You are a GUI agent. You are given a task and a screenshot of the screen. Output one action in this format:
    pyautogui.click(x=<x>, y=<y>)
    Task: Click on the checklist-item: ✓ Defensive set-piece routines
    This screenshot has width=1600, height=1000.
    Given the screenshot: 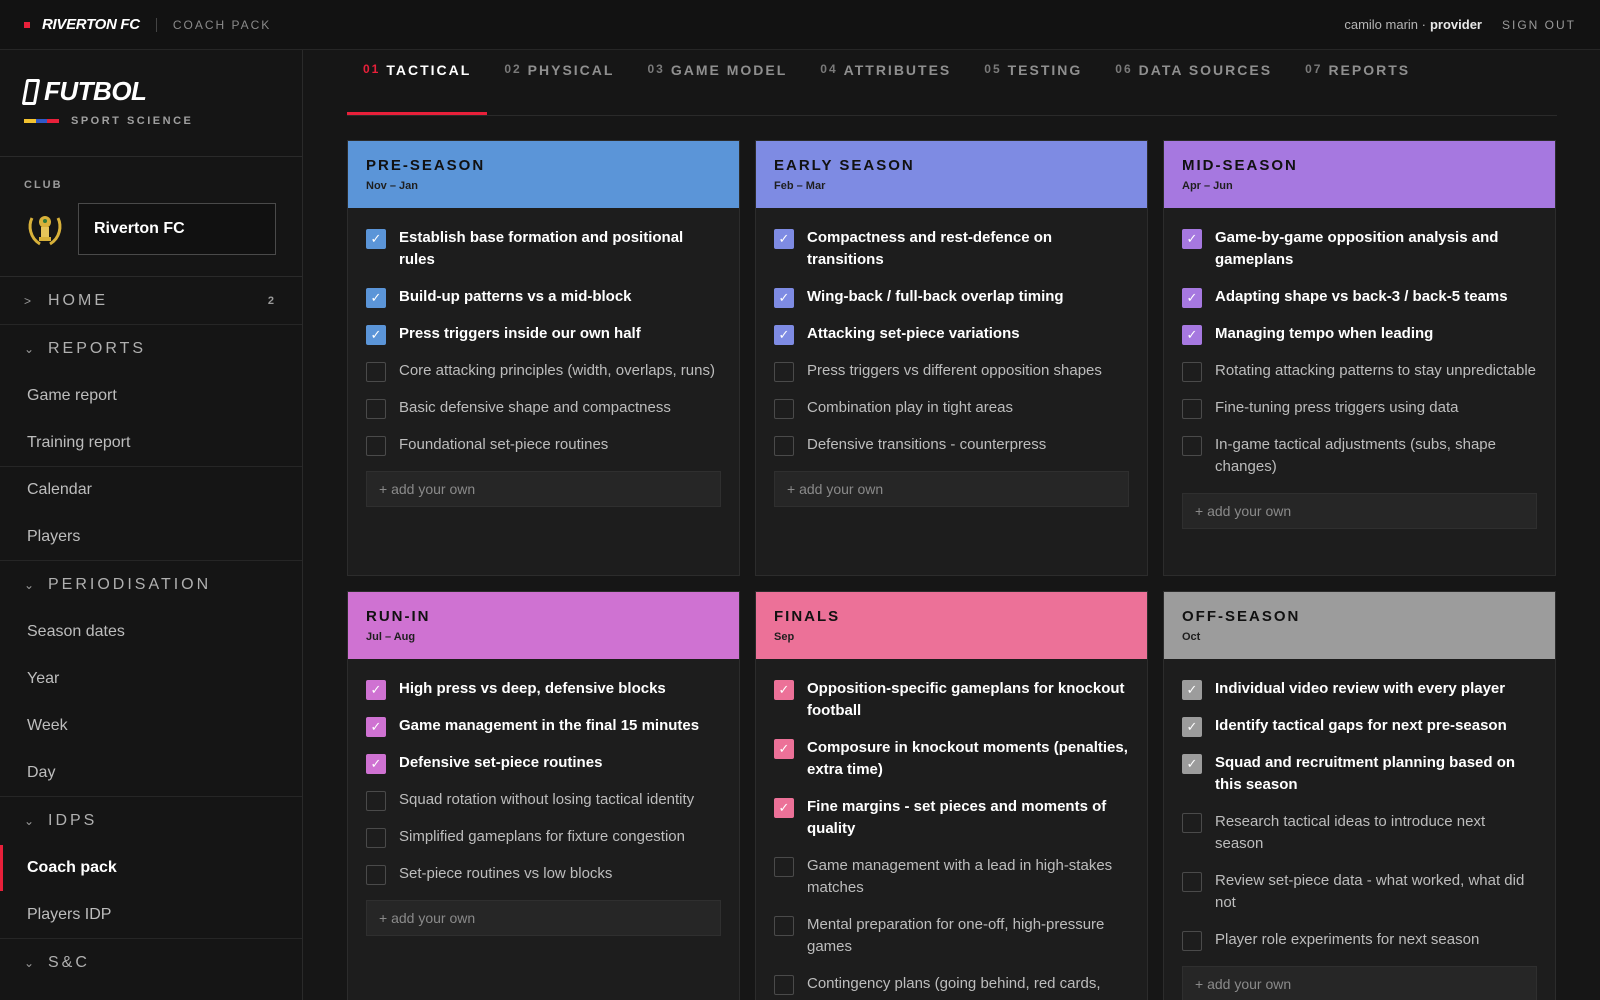 What is the action you would take?
    pyautogui.click(x=543, y=763)
    